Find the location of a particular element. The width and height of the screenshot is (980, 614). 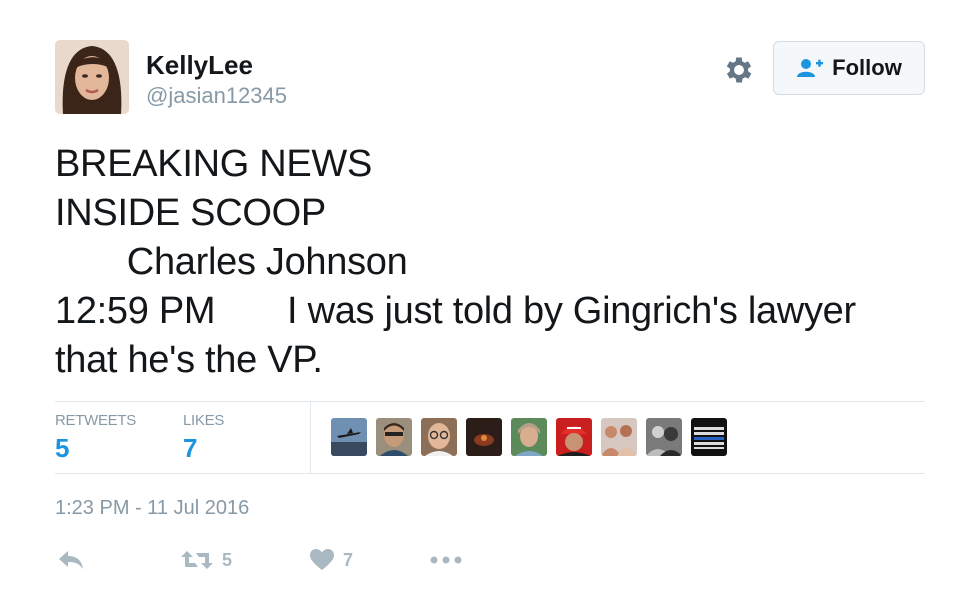

like-action-count: 7 is located at coordinates (348, 559).